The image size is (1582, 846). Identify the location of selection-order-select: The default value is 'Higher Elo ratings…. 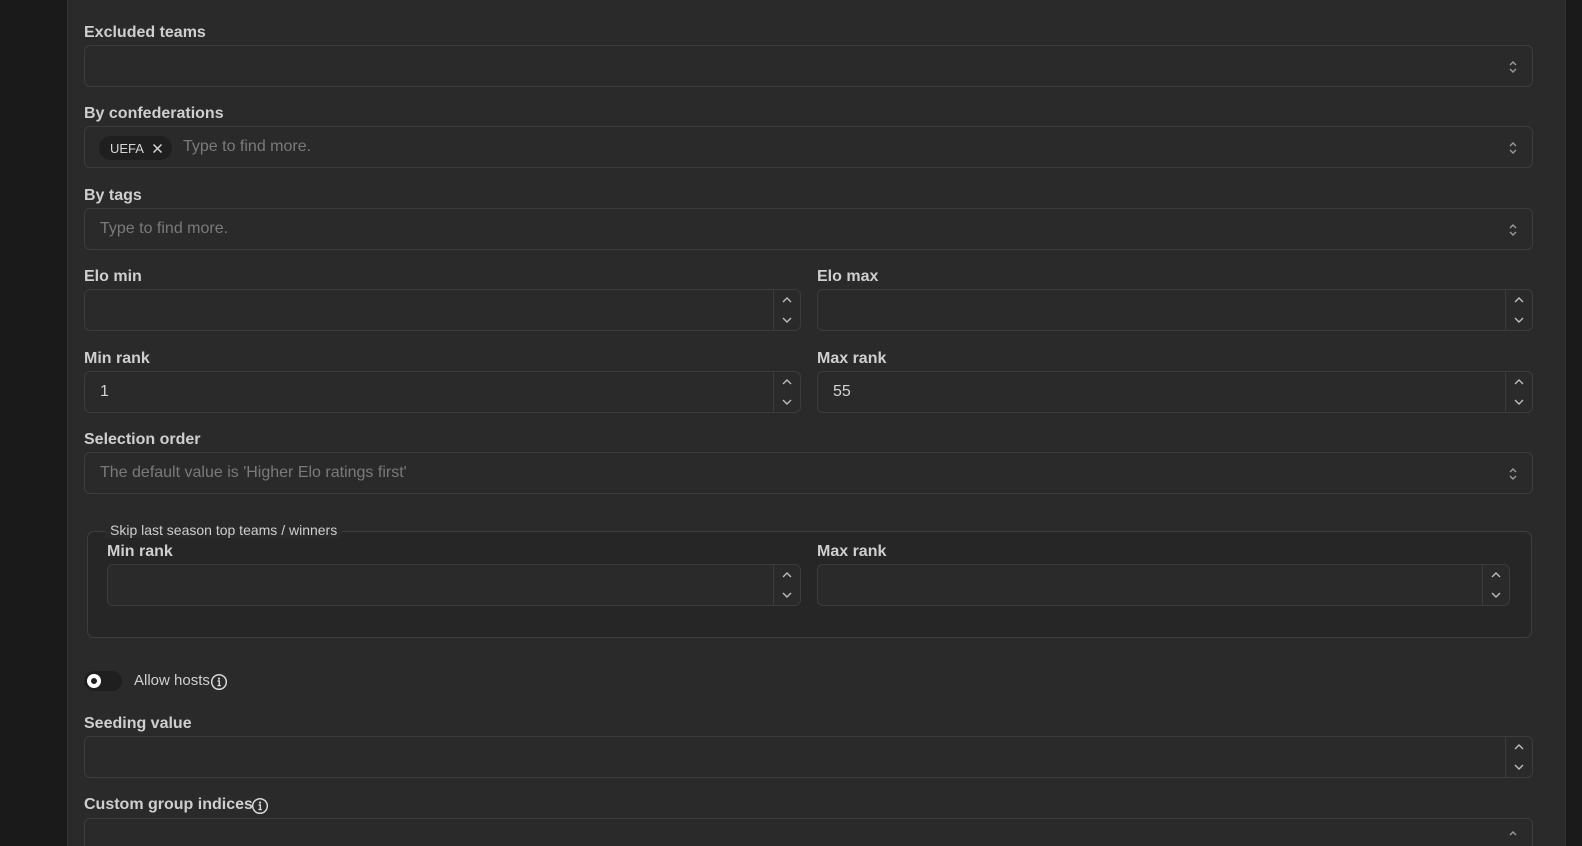
(808, 473).